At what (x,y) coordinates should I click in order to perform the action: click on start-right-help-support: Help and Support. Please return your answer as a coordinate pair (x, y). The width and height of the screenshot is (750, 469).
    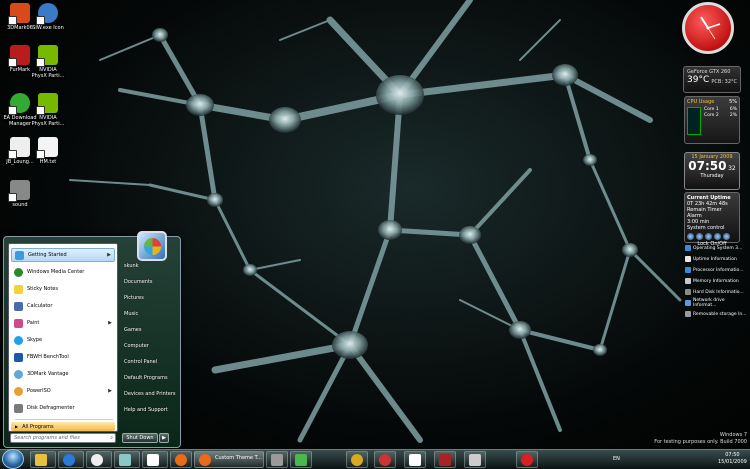
    Looking at the image, I should click on (150, 410).